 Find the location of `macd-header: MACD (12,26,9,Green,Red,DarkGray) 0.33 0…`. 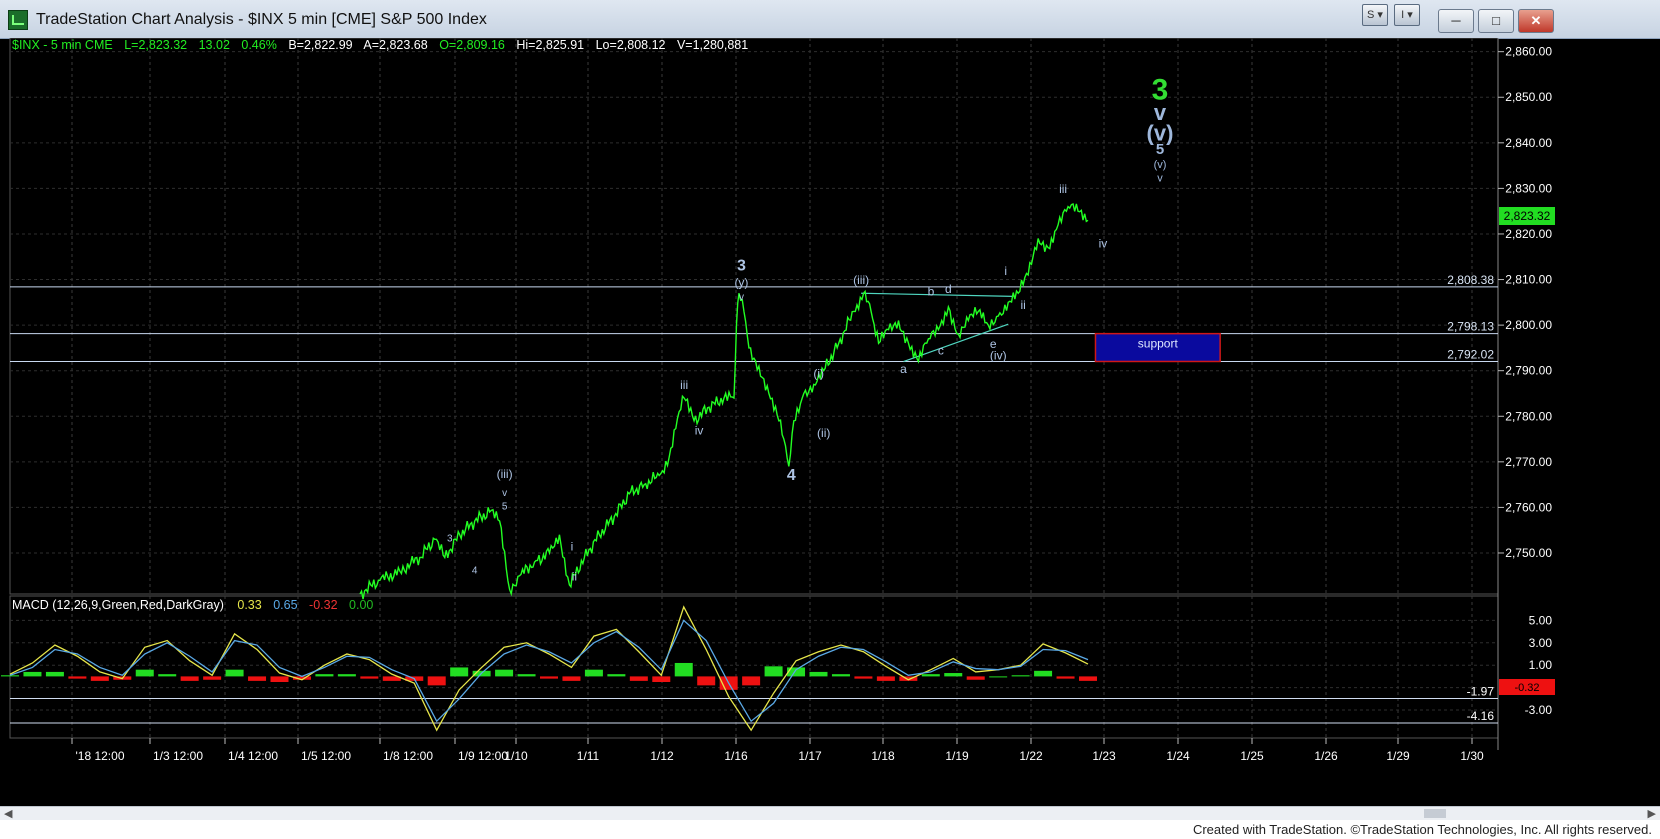

macd-header: MACD (12,26,9,Green,Red,DarkGray) 0.33 0… is located at coordinates (192, 605).